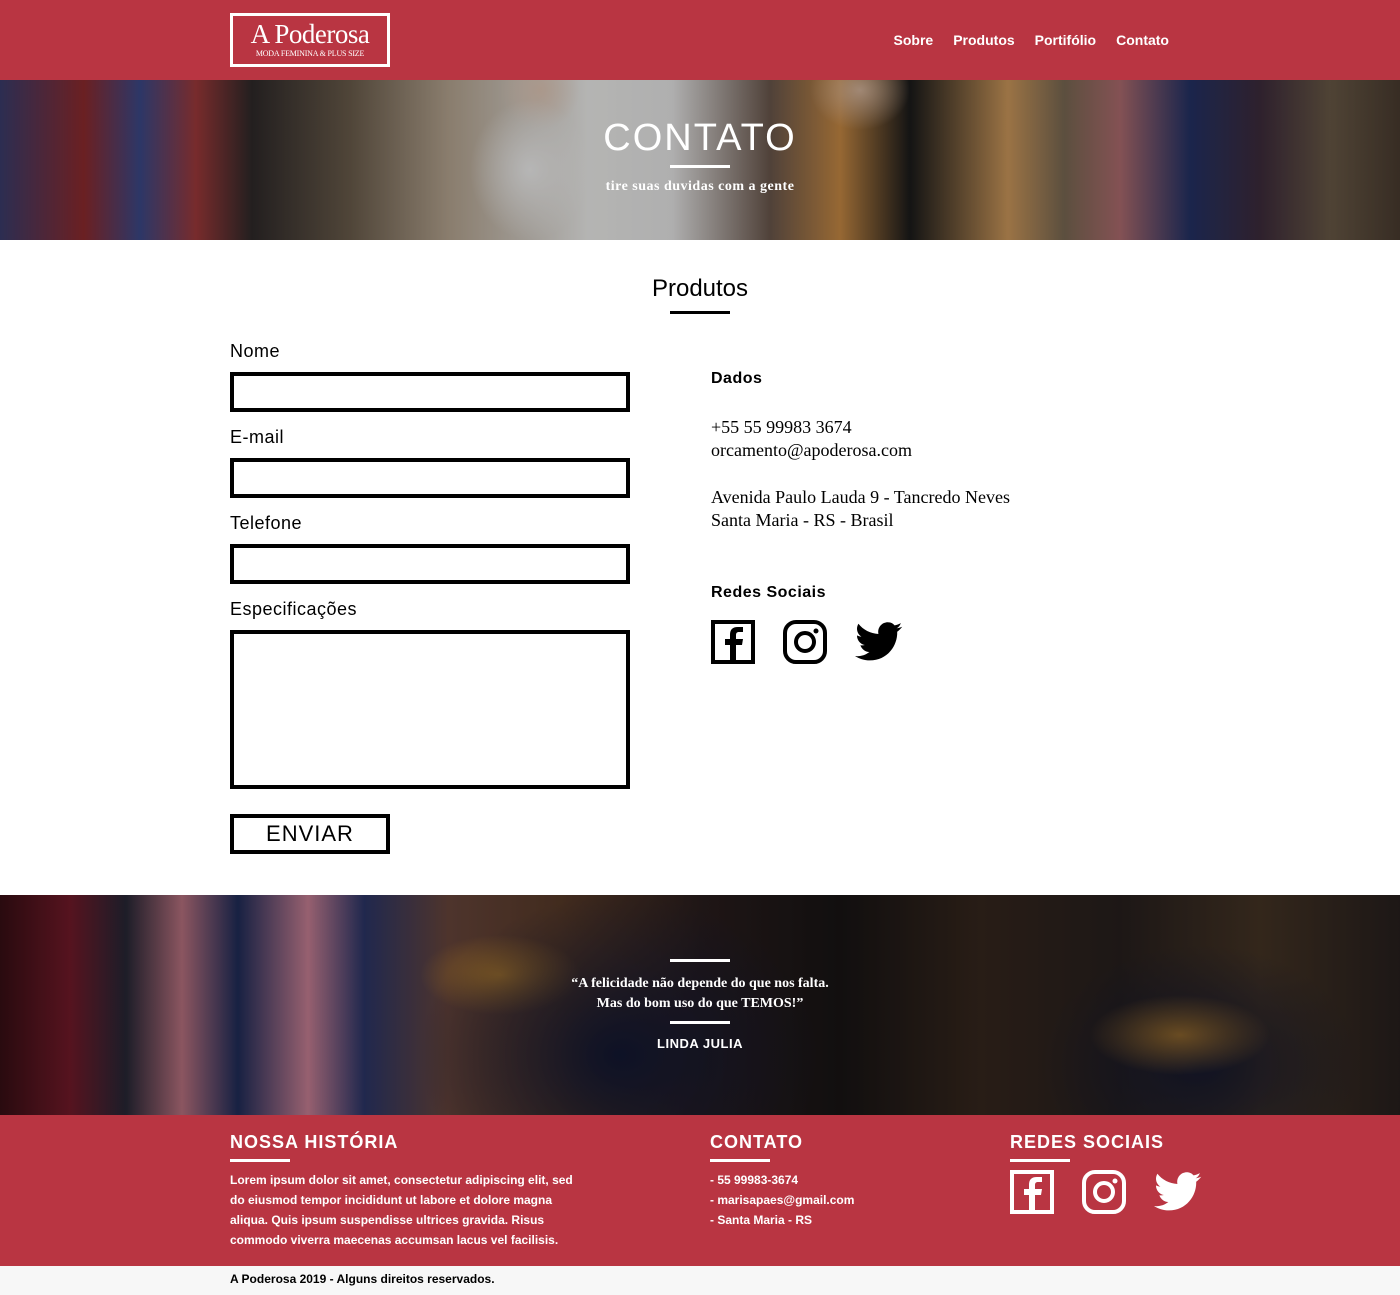 This screenshot has width=1400, height=1295. What do you see at coordinates (700, 1022) in the screenshot?
I see `quote-divider-bottom` at bounding box center [700, 1022].